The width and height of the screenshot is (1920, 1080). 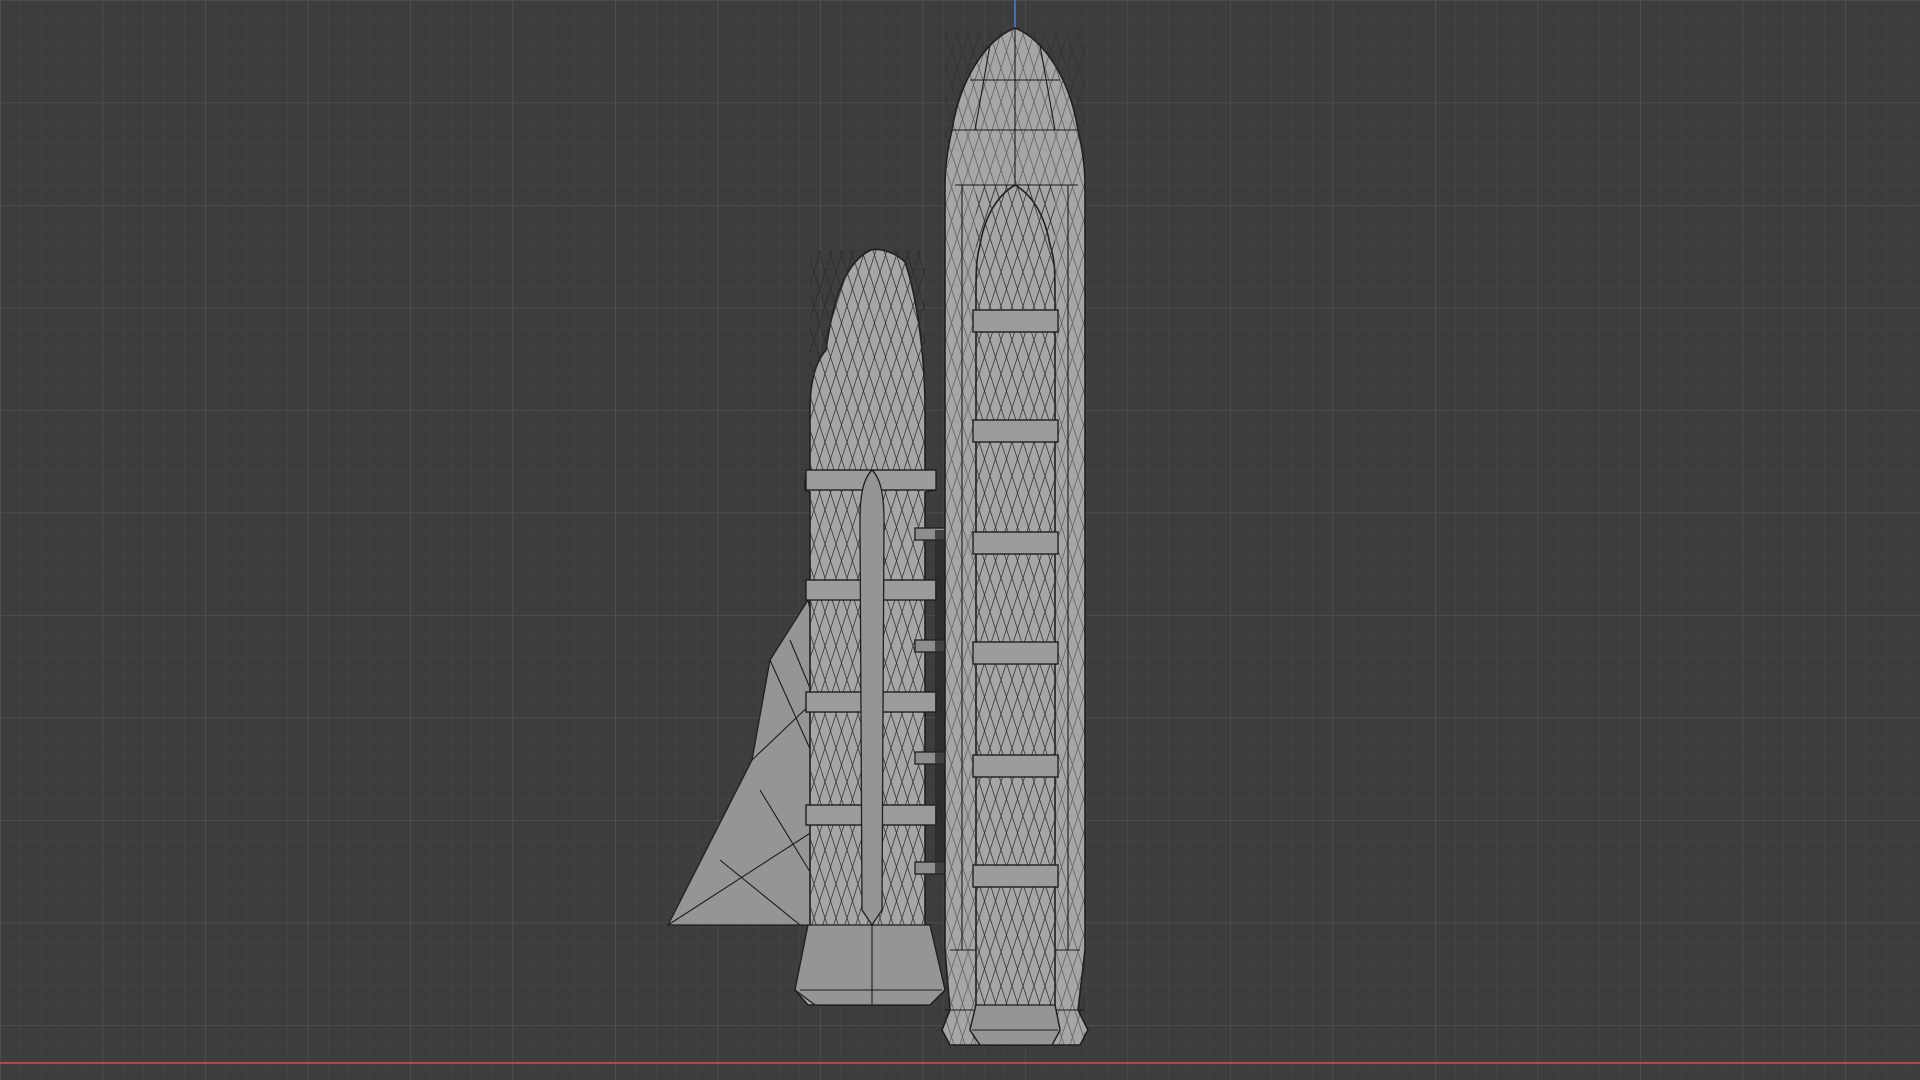 I want to click on orbiter-engine-section, so click(x=870, y=965).